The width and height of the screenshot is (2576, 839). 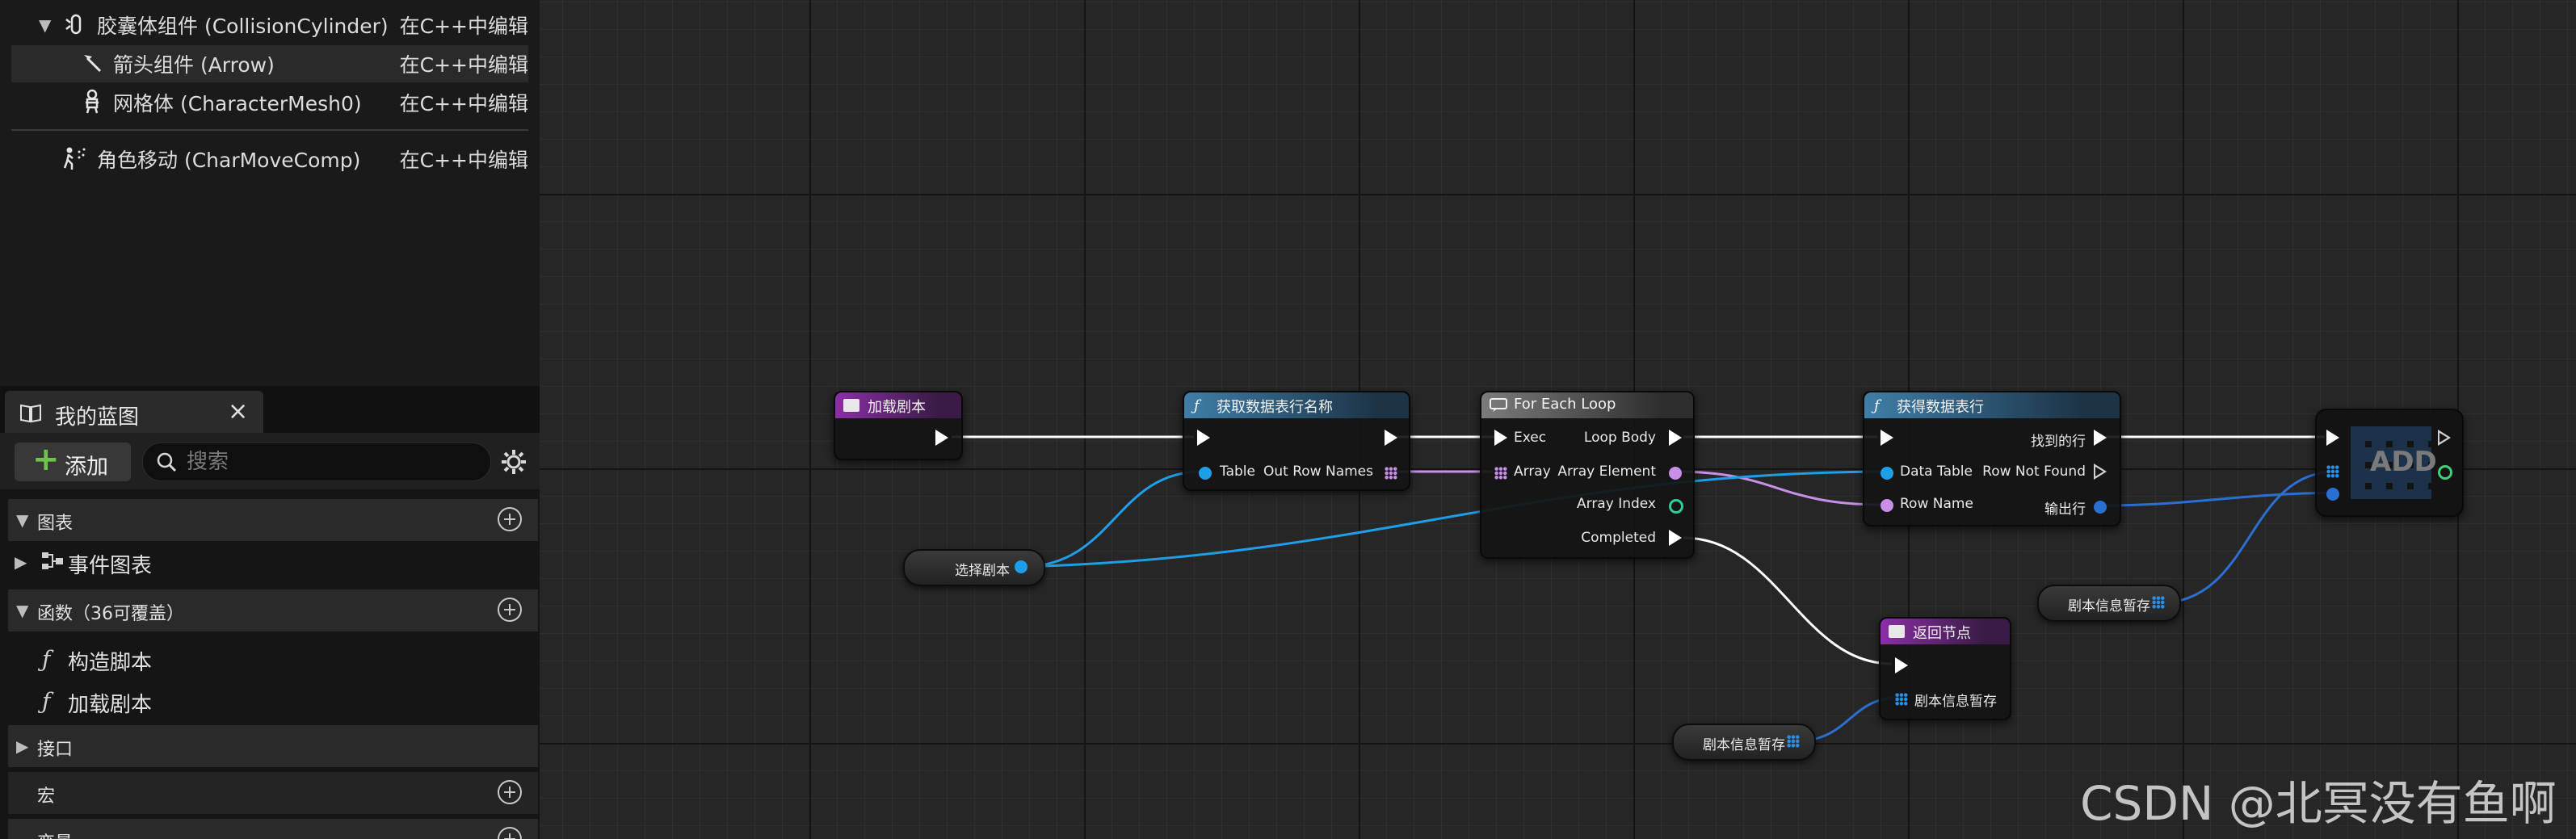 I want to click on macro-icon, so click(x=1499, y=405).